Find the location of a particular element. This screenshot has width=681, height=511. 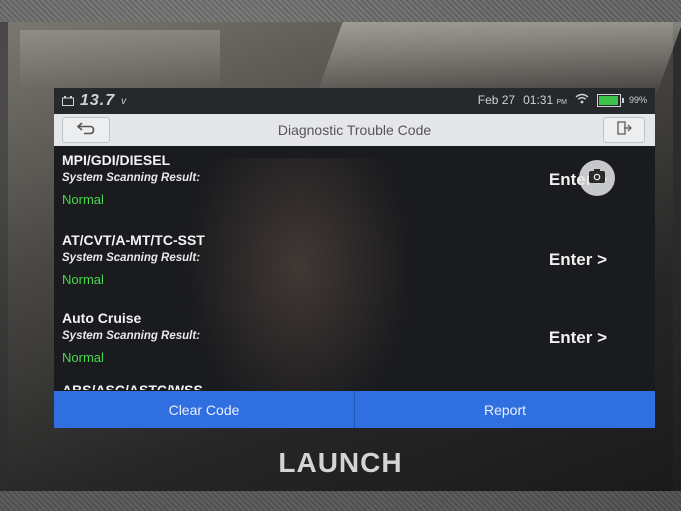

camera-icon is located at coordinates (597, 178).